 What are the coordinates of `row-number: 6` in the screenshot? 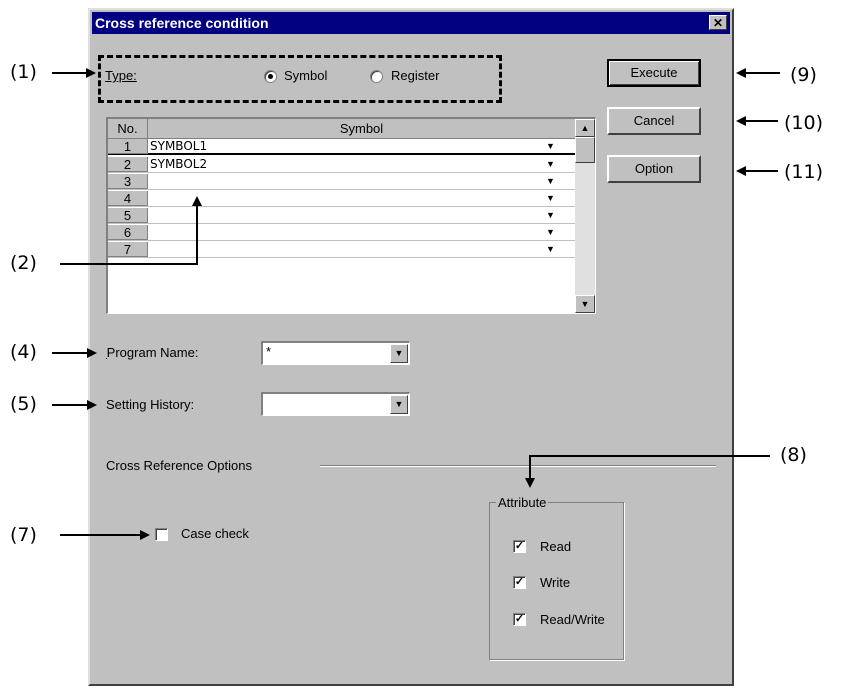 It's located at (128, 232).